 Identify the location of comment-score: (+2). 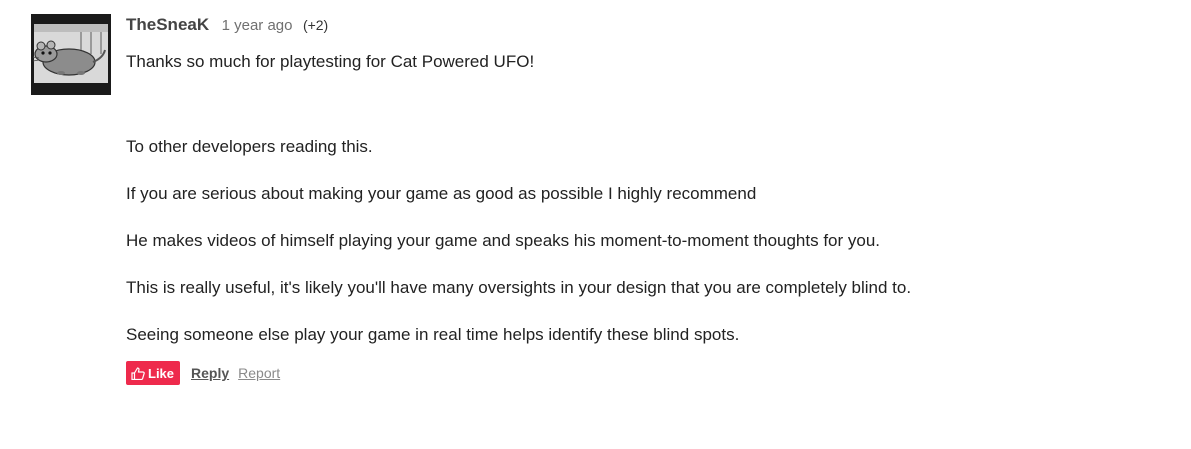
(315, 25).